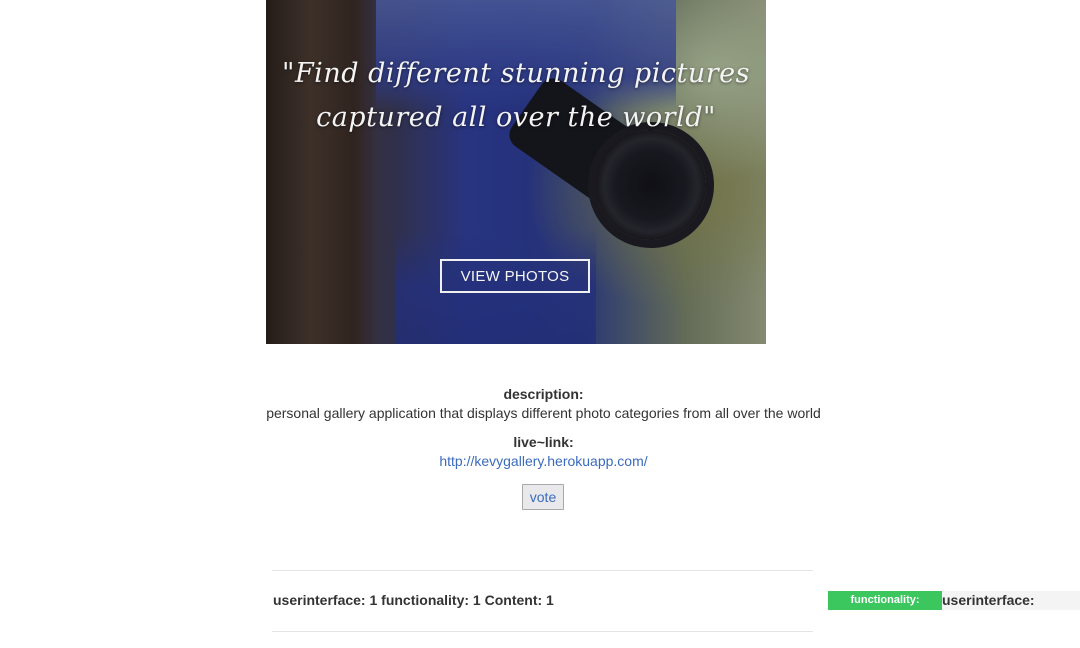 Image resolution: width=1080 pixels, height=648 pixels. I want to click on functionality-tag: functionality:, so click(885, 600).